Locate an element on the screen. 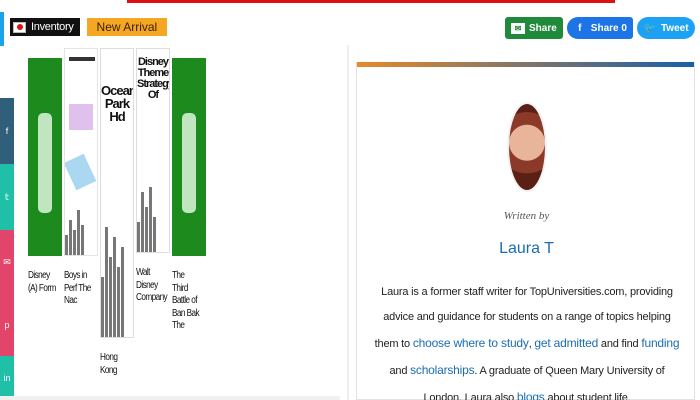  written-by-label: Written by is located at coordinates (526, 216).